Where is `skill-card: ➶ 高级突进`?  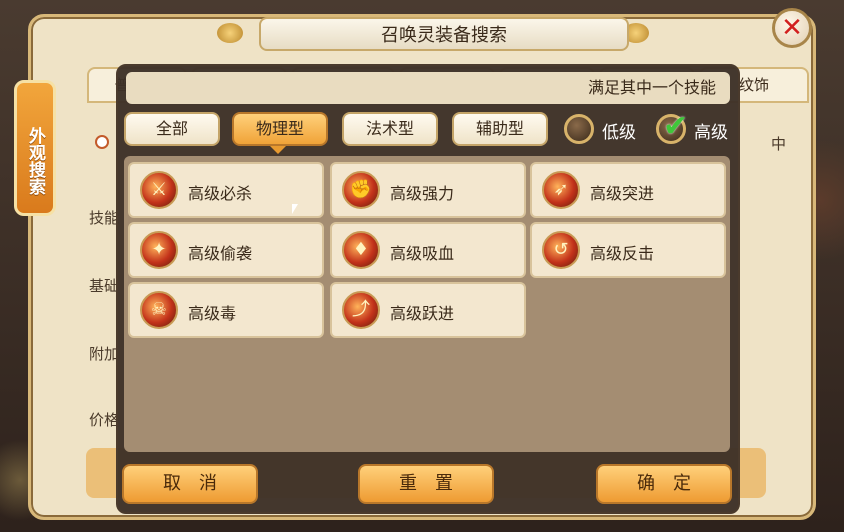 skill-card: ➶ 高级突进 is located at coordinates (628, 190).